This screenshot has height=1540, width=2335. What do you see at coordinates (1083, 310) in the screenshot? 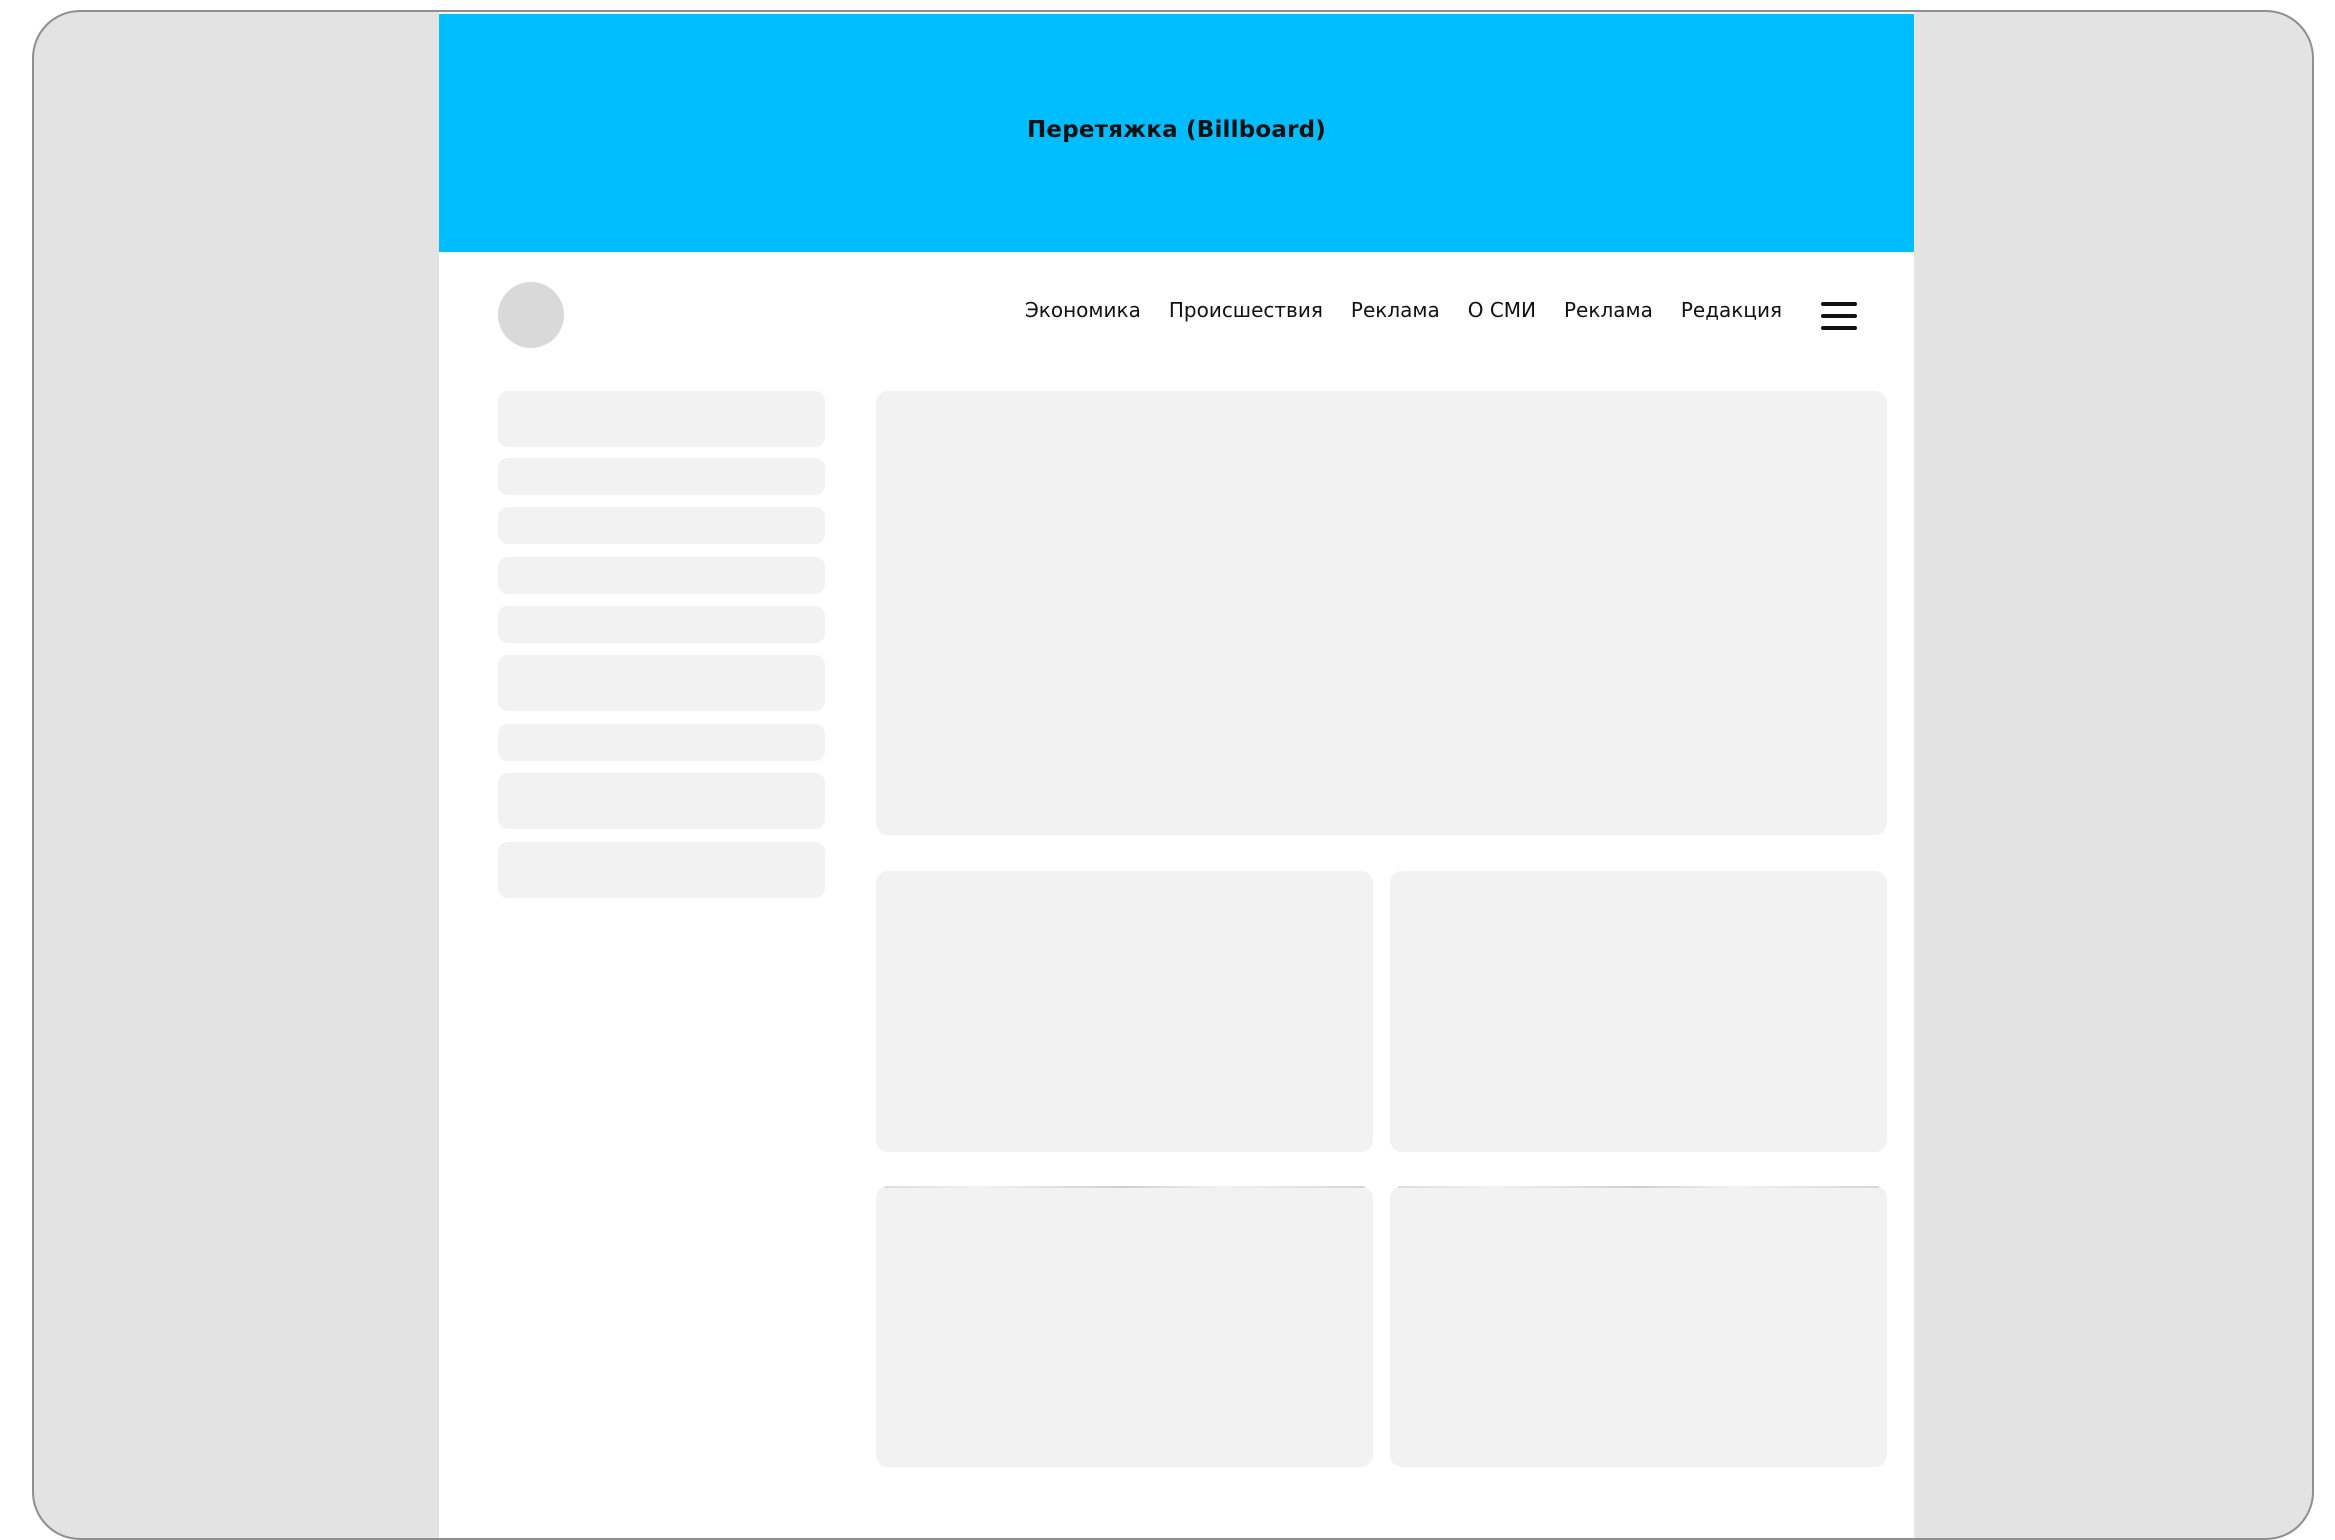
I see `nav-item-economy: Экономика` at bounding box center [1083, 310].